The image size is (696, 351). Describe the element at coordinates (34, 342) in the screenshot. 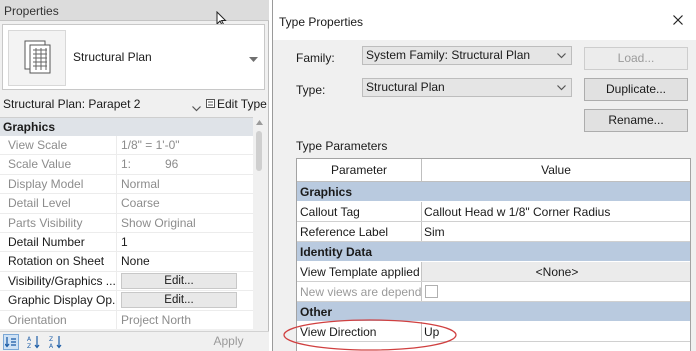

I see `sort-ascending-icon: AZ` at that location.